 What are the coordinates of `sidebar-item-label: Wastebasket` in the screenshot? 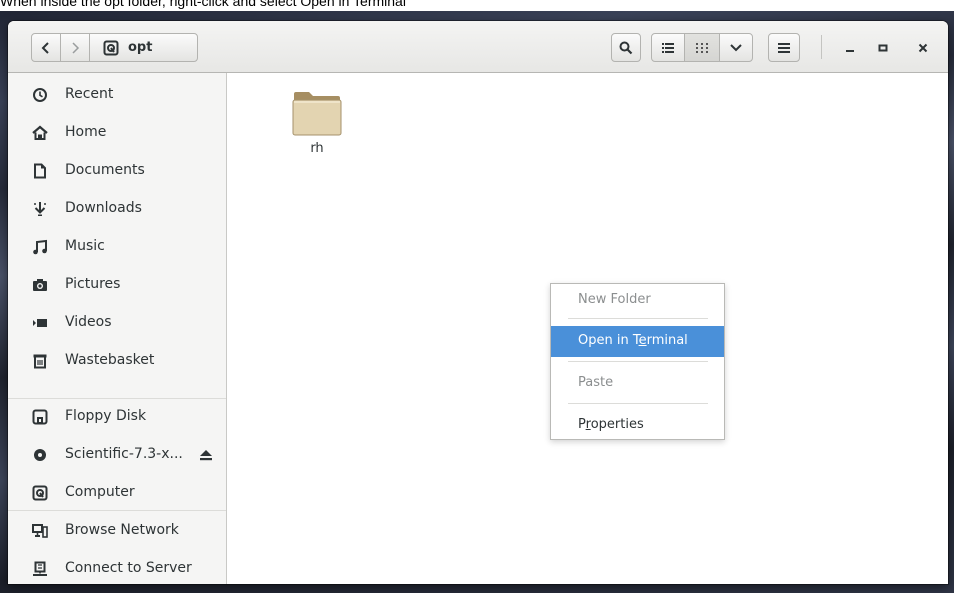 It's located at (110, 360).